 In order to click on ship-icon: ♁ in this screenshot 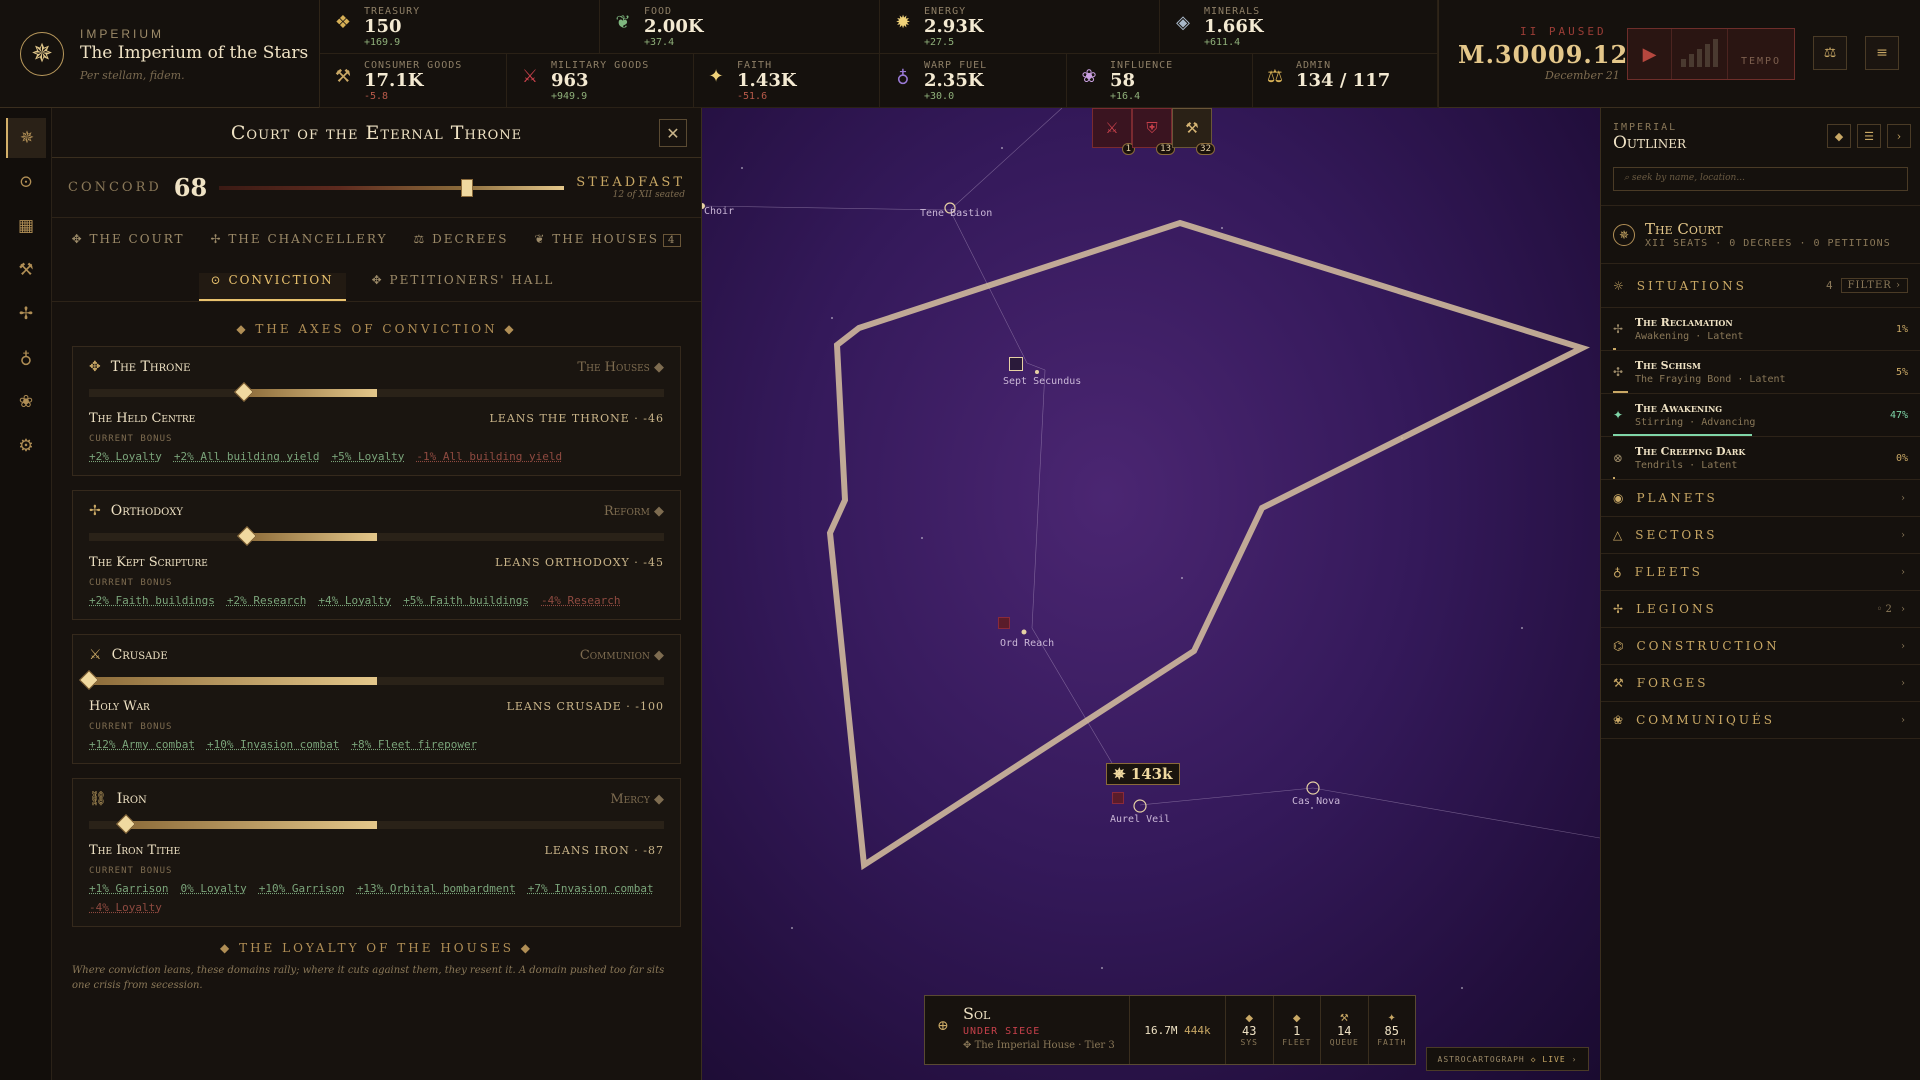, I will do `click(26, 358)`.